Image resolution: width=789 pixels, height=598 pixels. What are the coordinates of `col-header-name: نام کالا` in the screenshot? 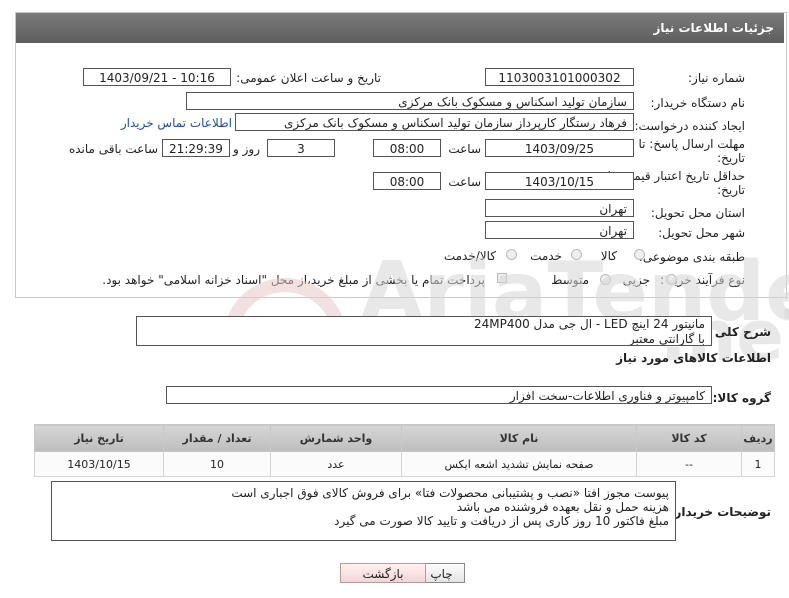 It's located at (519, 438).